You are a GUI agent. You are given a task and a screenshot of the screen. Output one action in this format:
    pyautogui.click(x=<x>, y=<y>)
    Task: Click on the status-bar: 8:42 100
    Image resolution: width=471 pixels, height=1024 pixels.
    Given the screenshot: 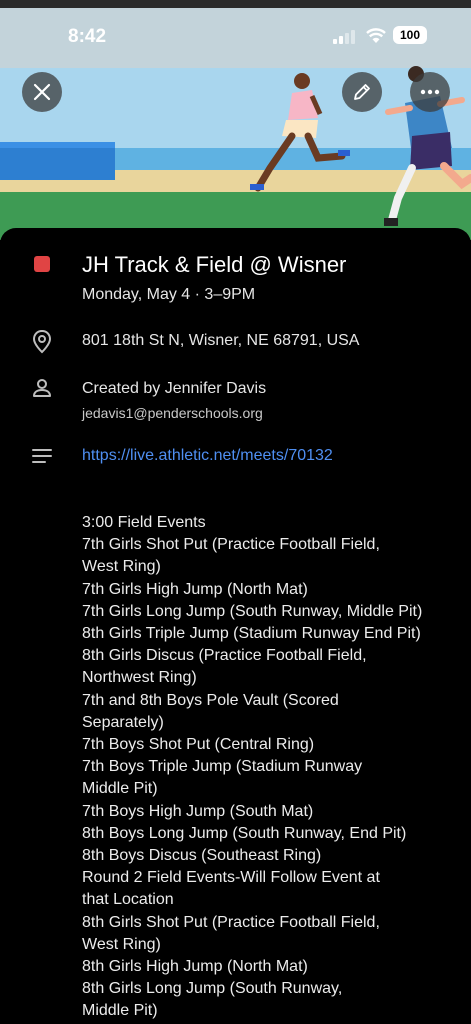 What is the action you would take?
    pyautogui.click(x=235, y=35)
    